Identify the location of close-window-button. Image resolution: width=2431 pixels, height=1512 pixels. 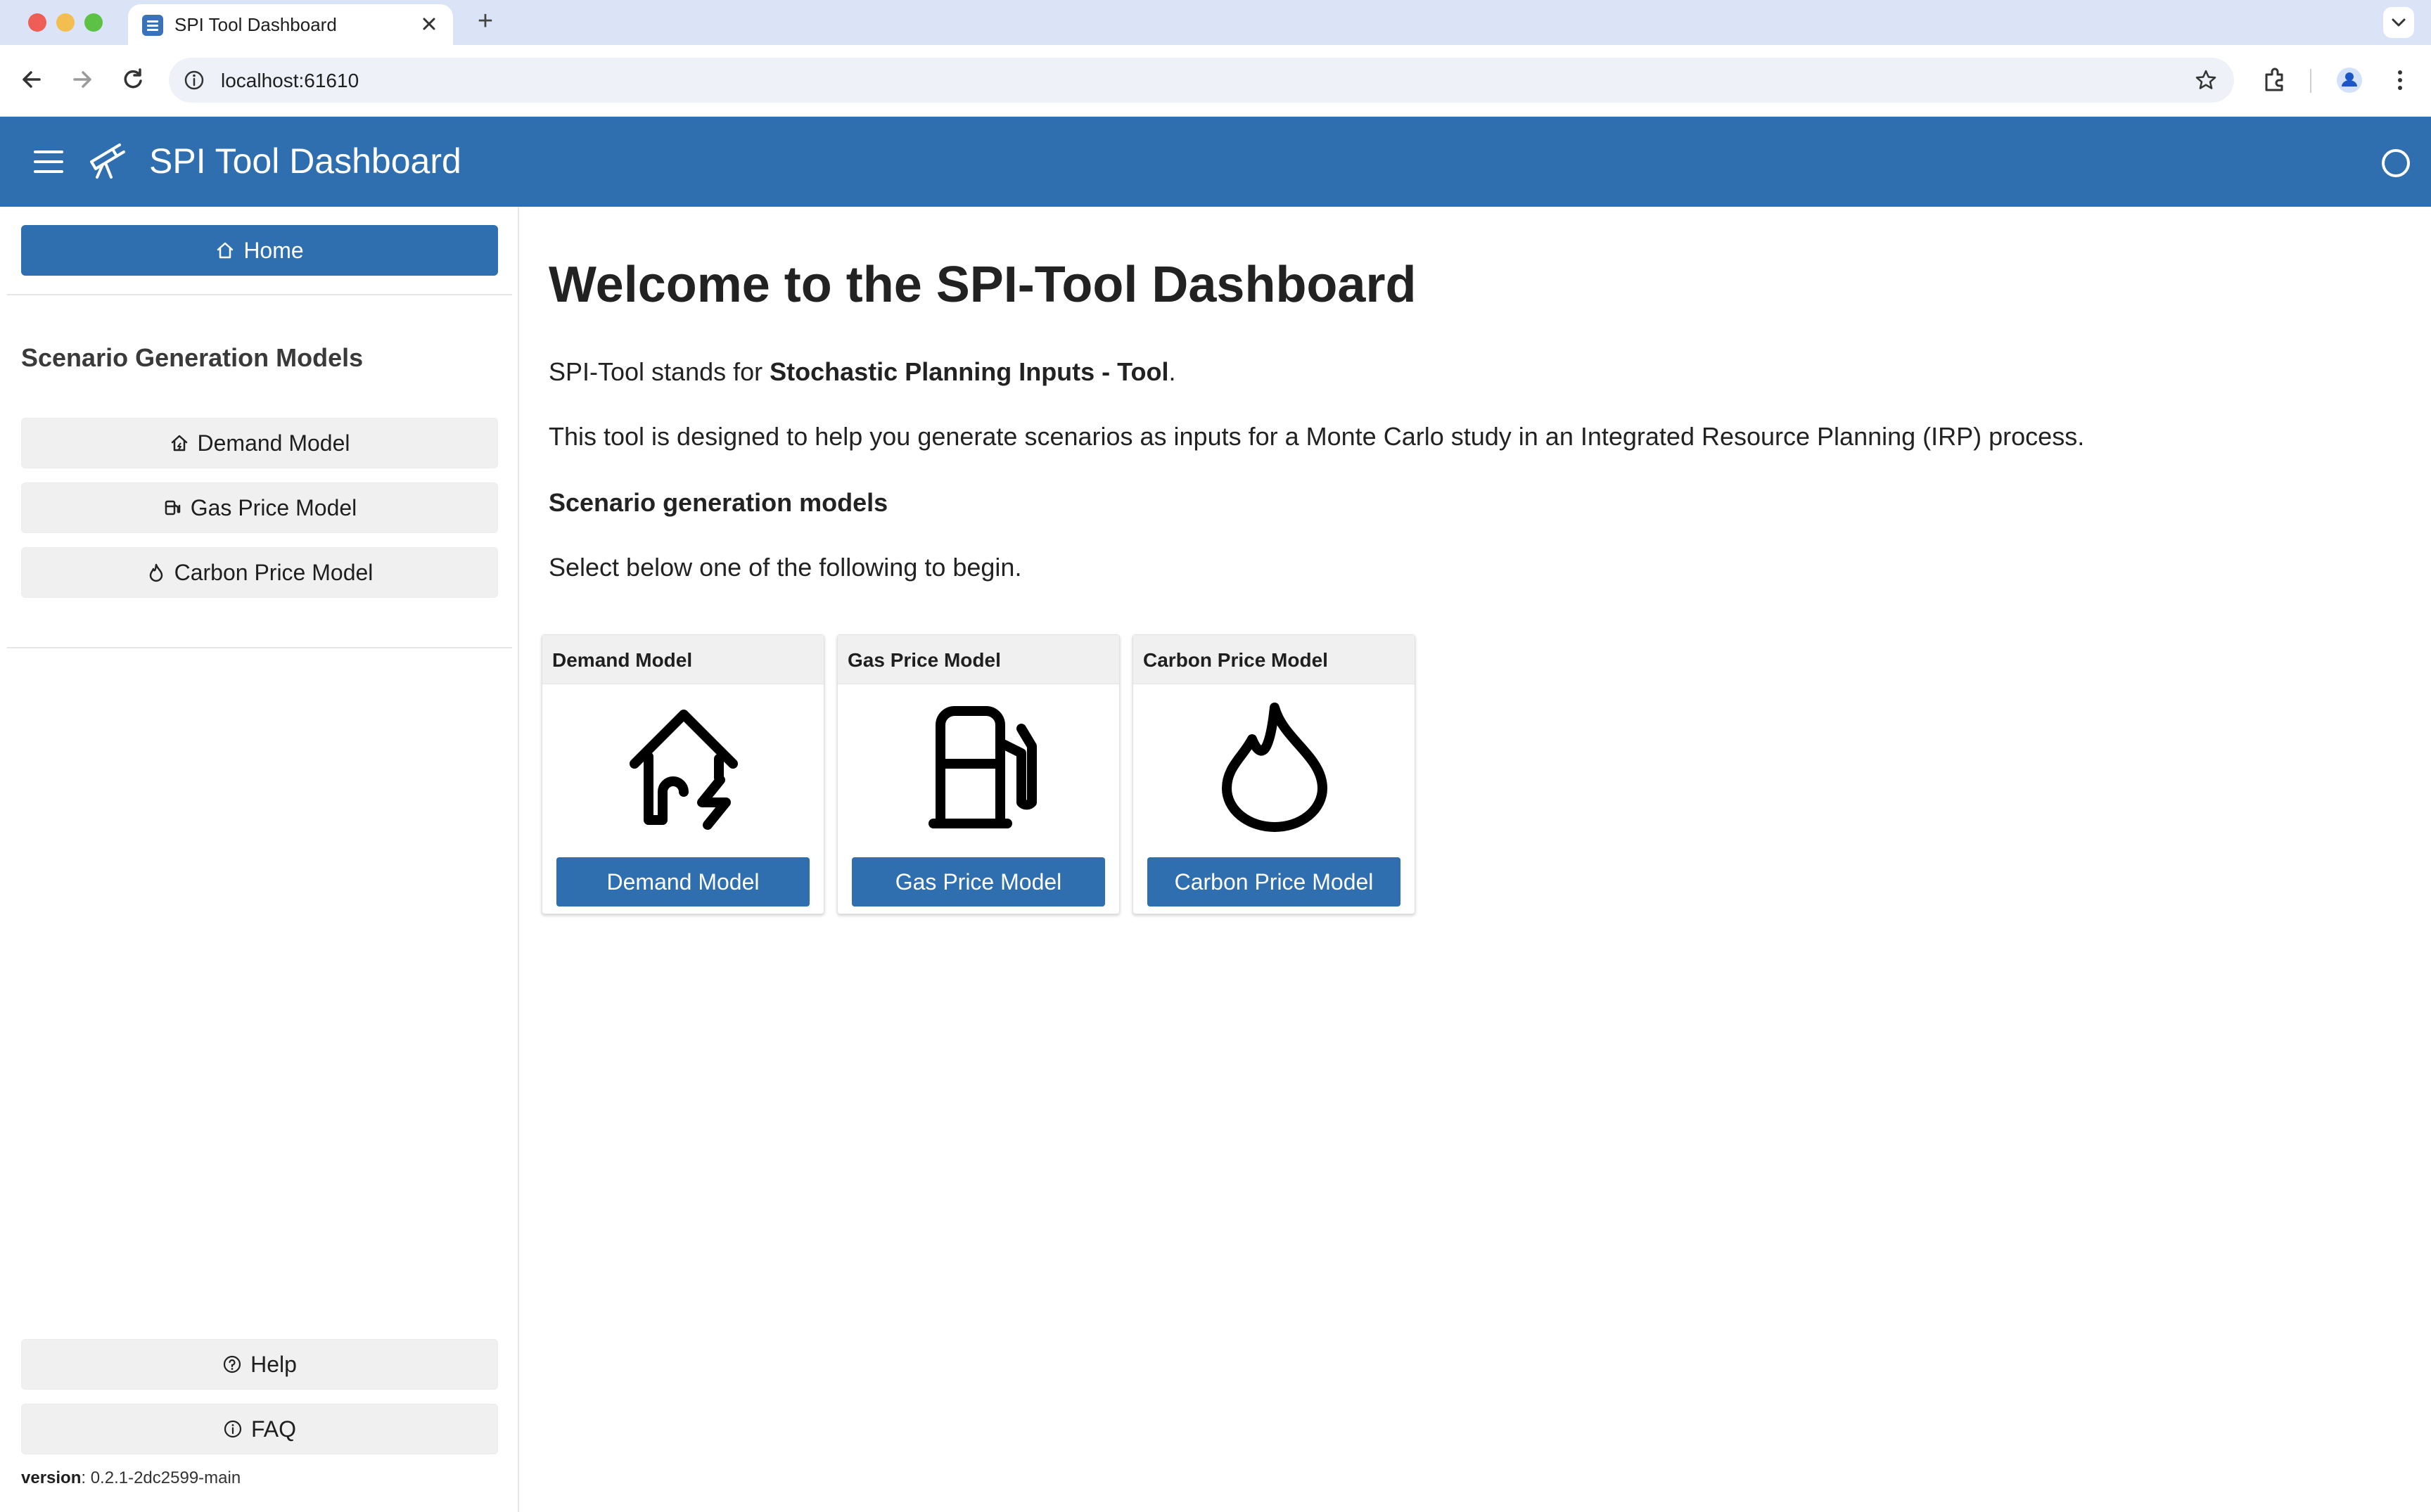
(37, 22).